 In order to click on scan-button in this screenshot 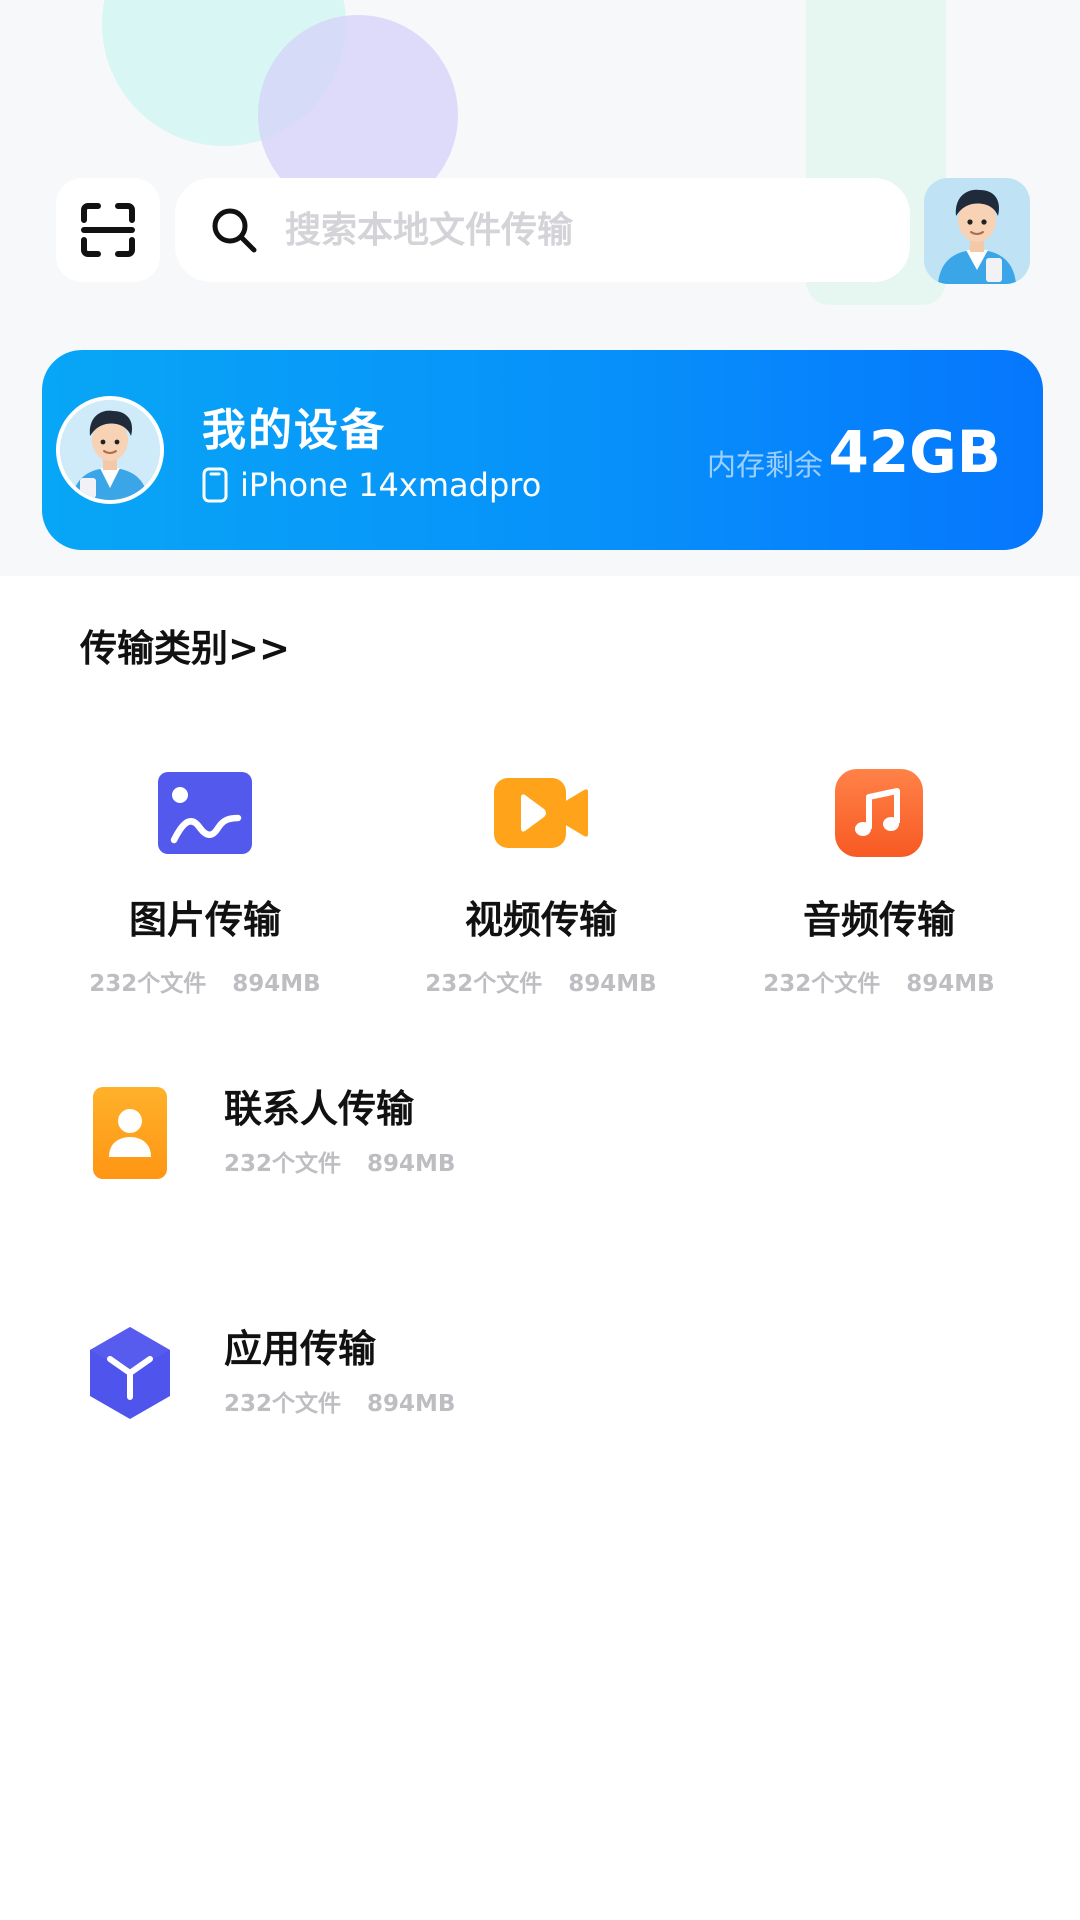, I will do `click(108, 230)`.